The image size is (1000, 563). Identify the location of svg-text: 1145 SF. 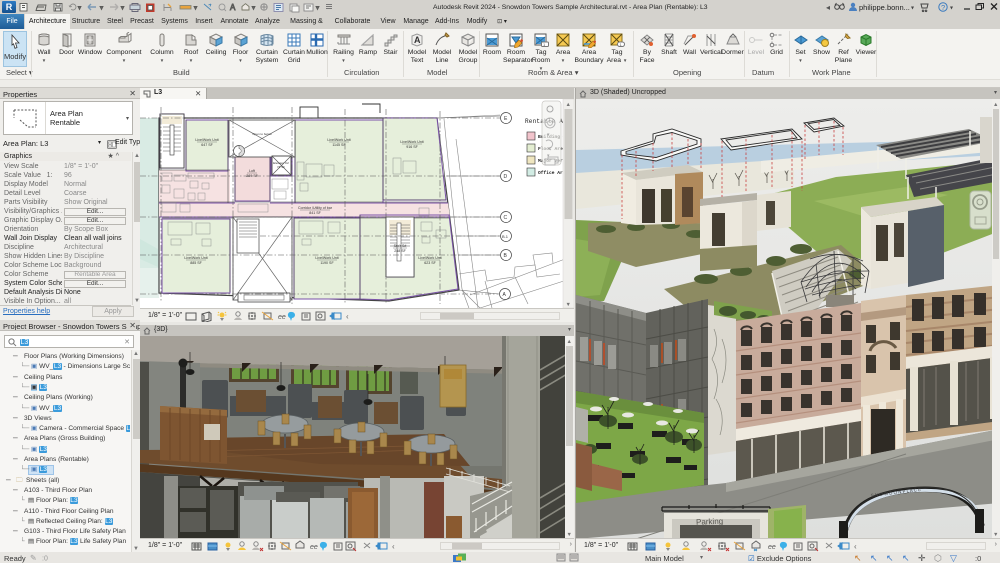
(339, 145).